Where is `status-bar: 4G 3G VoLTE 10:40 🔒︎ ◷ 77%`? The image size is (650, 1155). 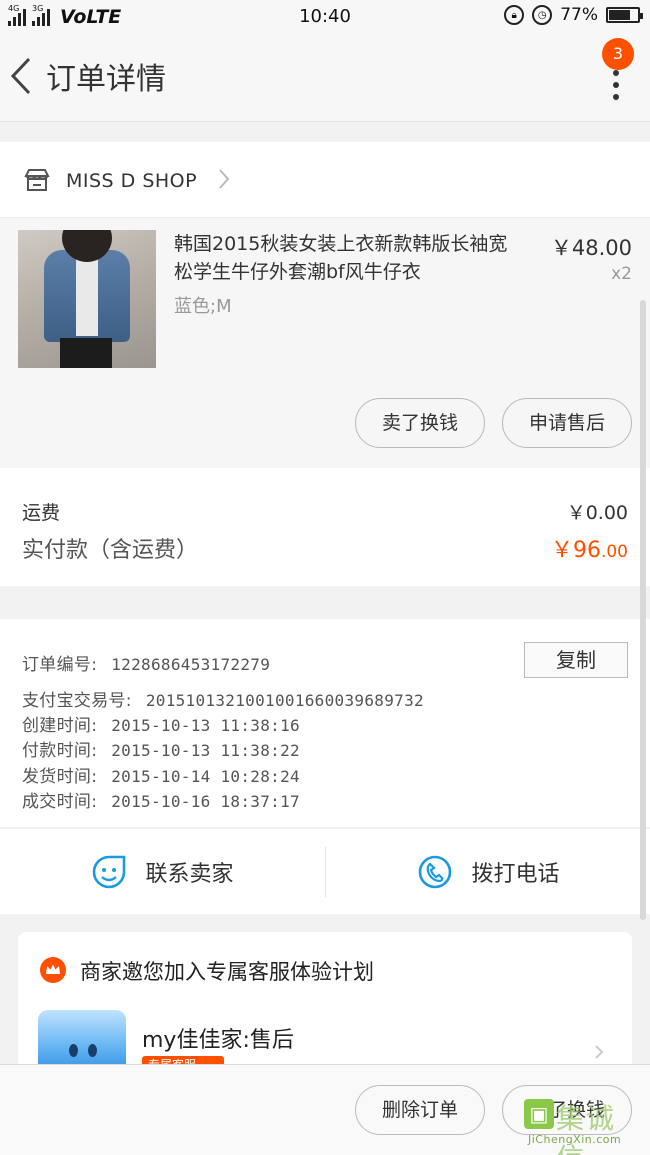
status-bar: 4G 3G VoLTE 10:40 🔒︎ ◷ 77% is located at coordinates (325, 17).